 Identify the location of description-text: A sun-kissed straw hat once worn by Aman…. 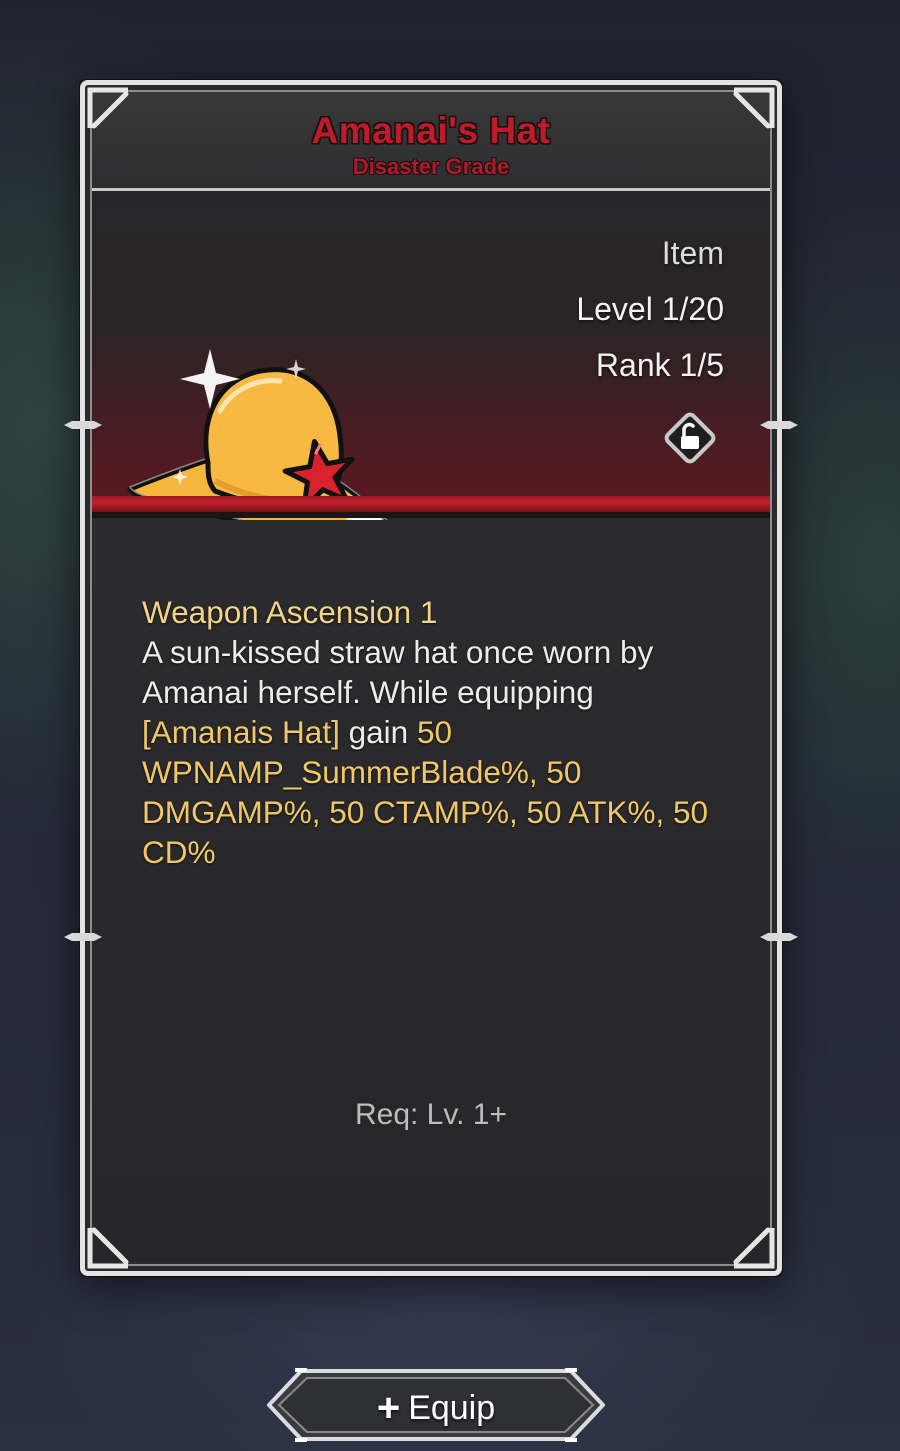
(398, 672).